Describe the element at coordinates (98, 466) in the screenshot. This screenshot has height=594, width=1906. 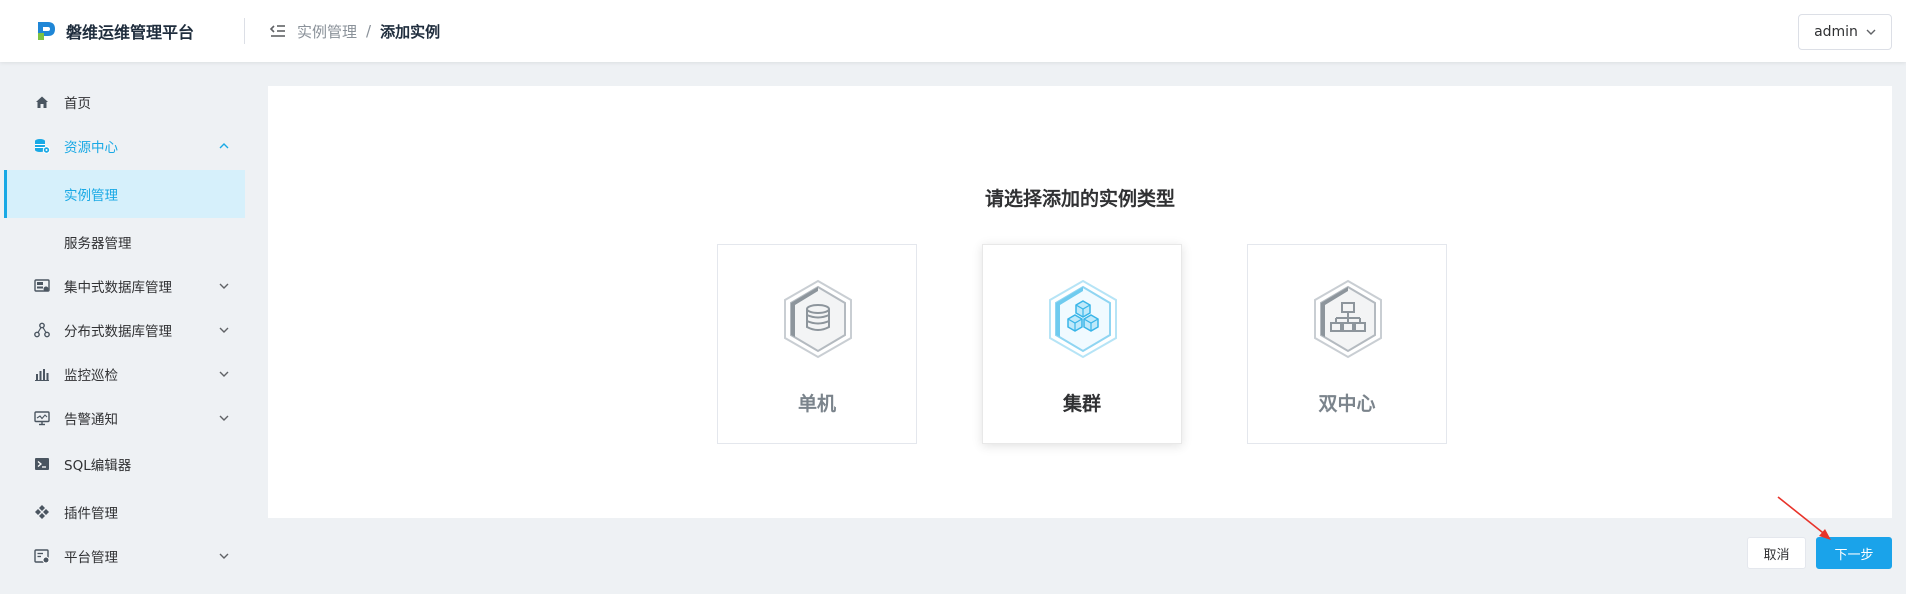
I see `sidebar-item-label: SQL编辑器` at that location.